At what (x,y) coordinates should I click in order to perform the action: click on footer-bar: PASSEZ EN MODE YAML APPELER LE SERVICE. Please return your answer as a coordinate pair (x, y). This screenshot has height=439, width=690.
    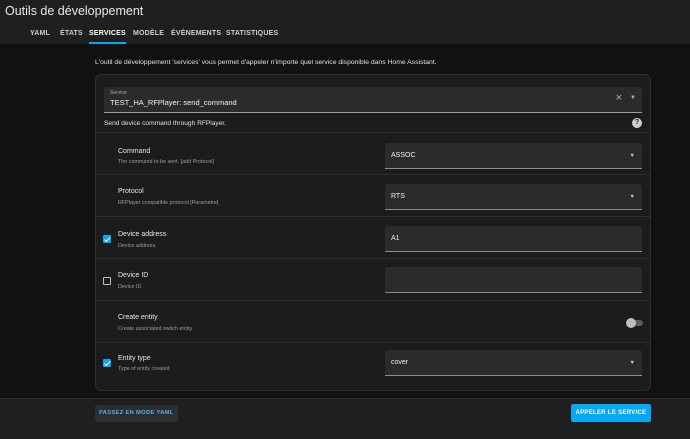
    Looking at the image, I should click on (345, 418).